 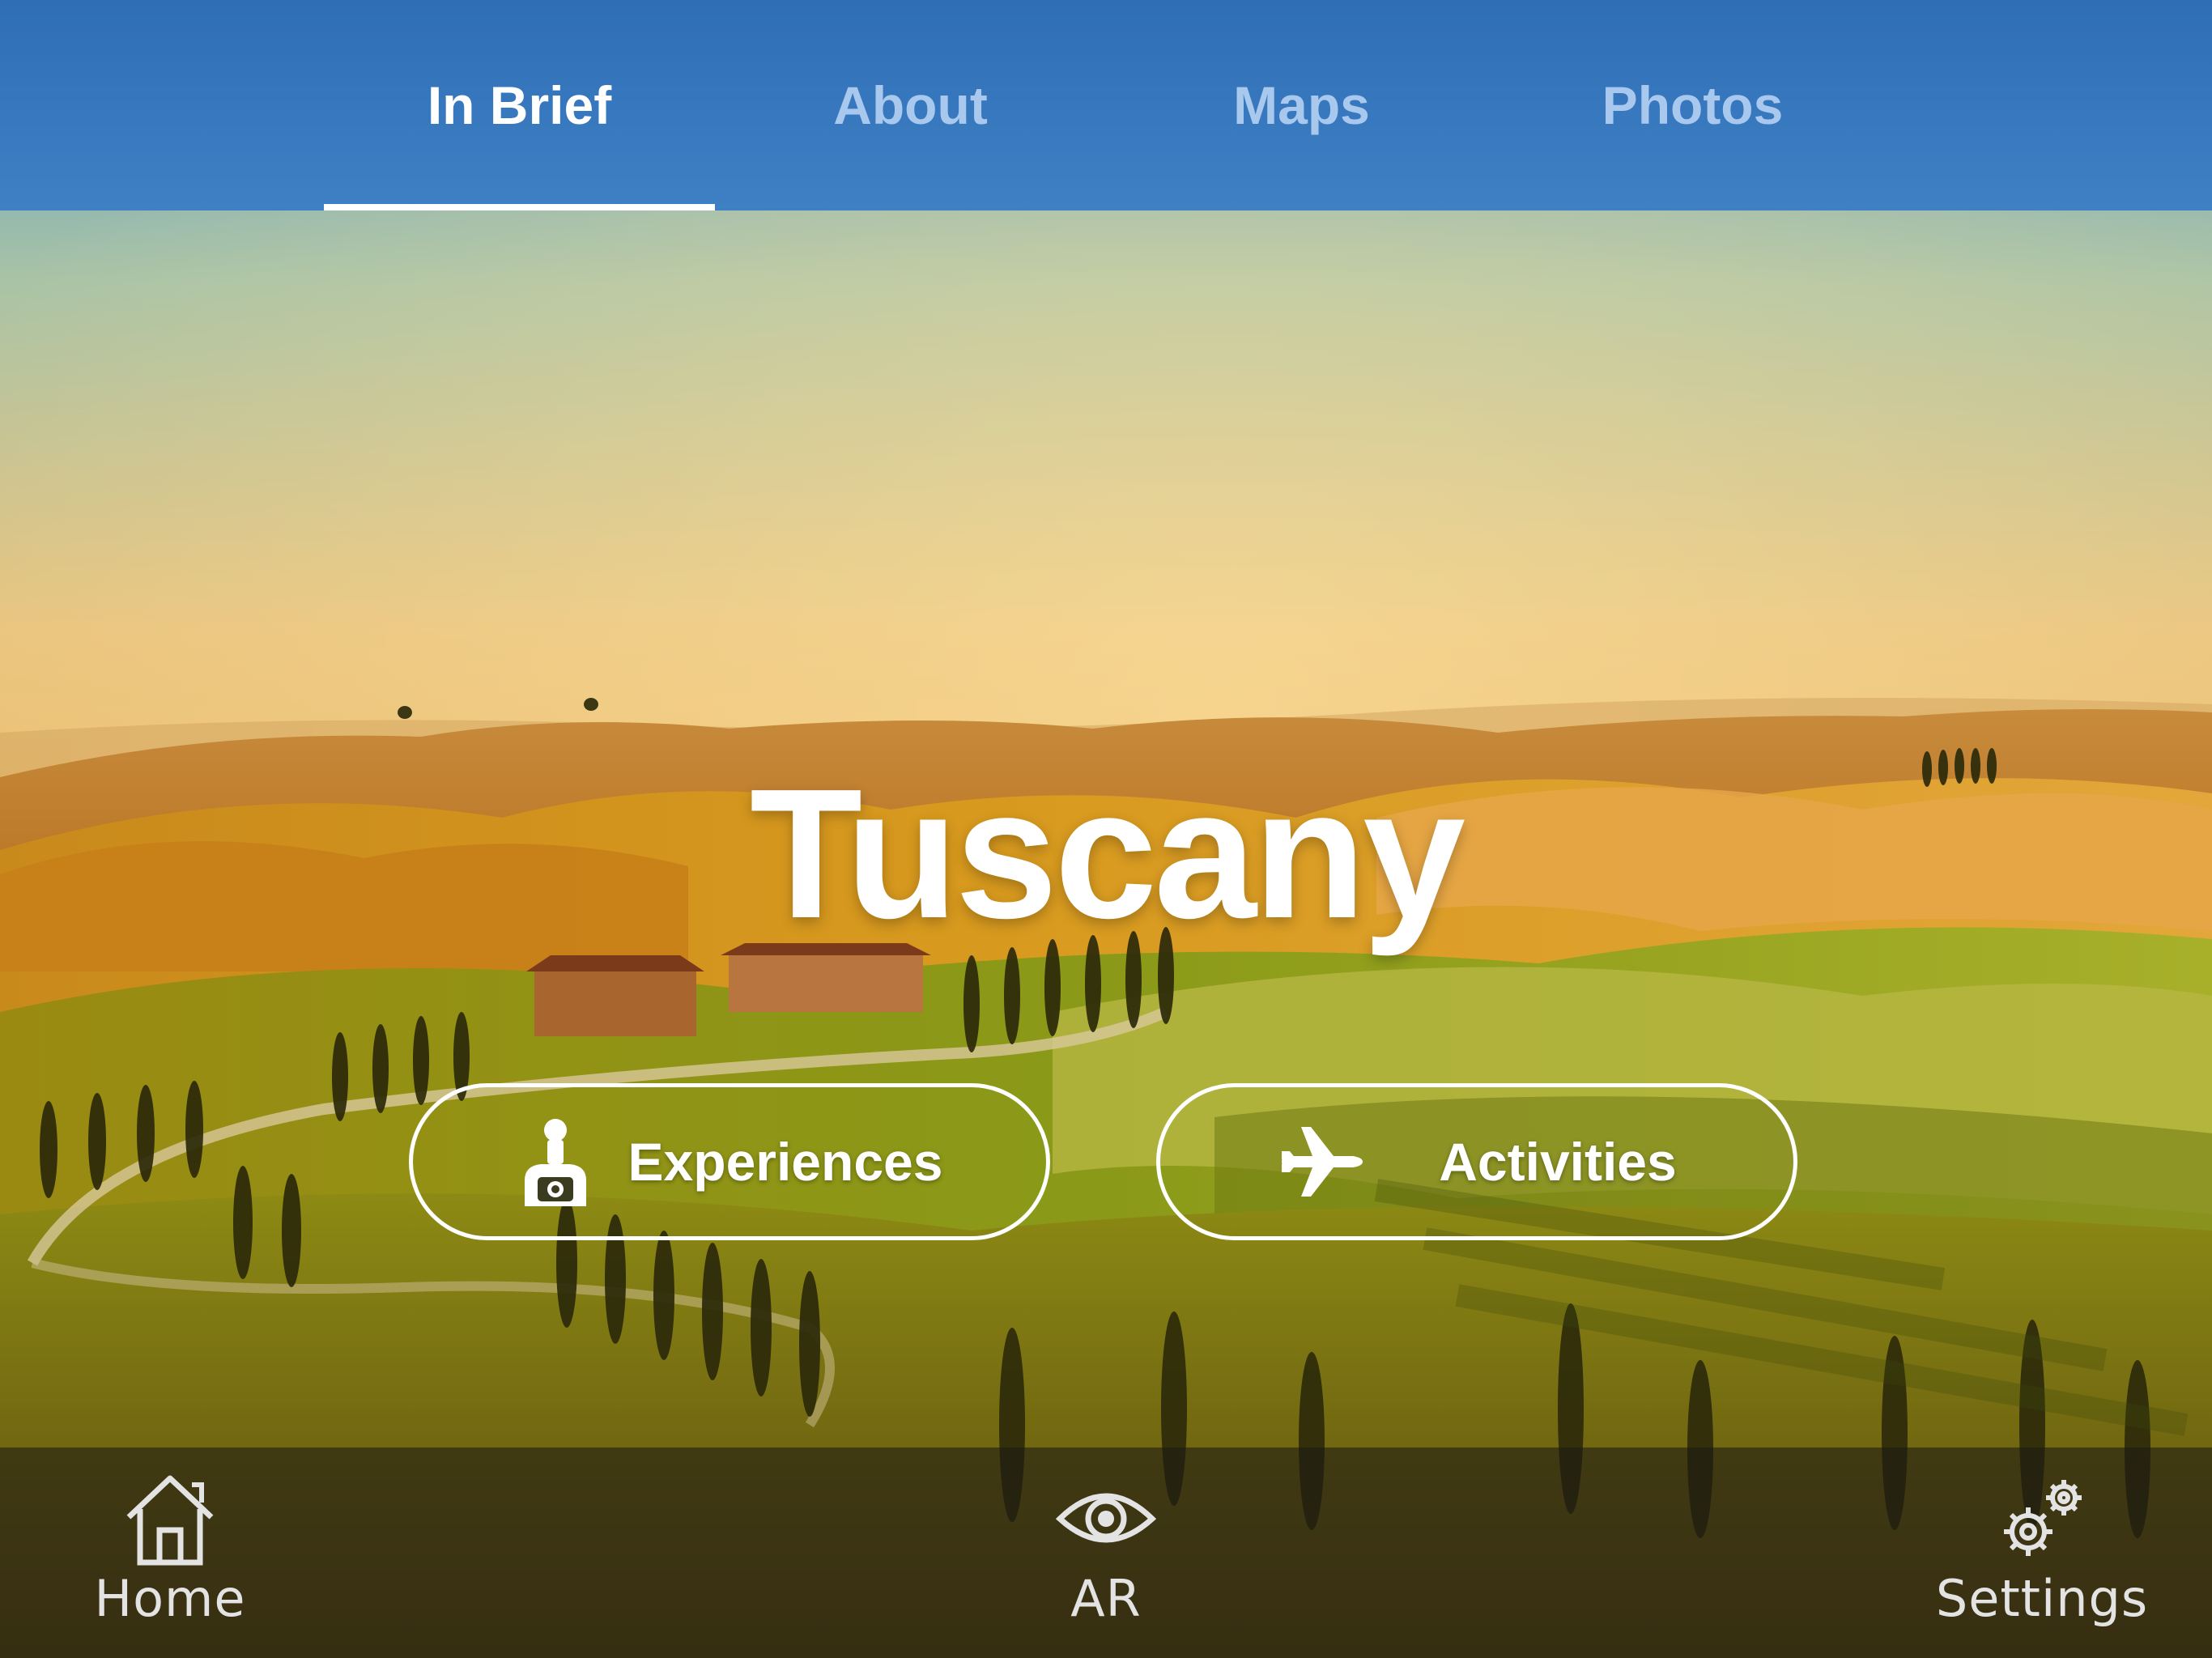 I want to click on activities-label: Activities, so click(x=1558, y=1162).